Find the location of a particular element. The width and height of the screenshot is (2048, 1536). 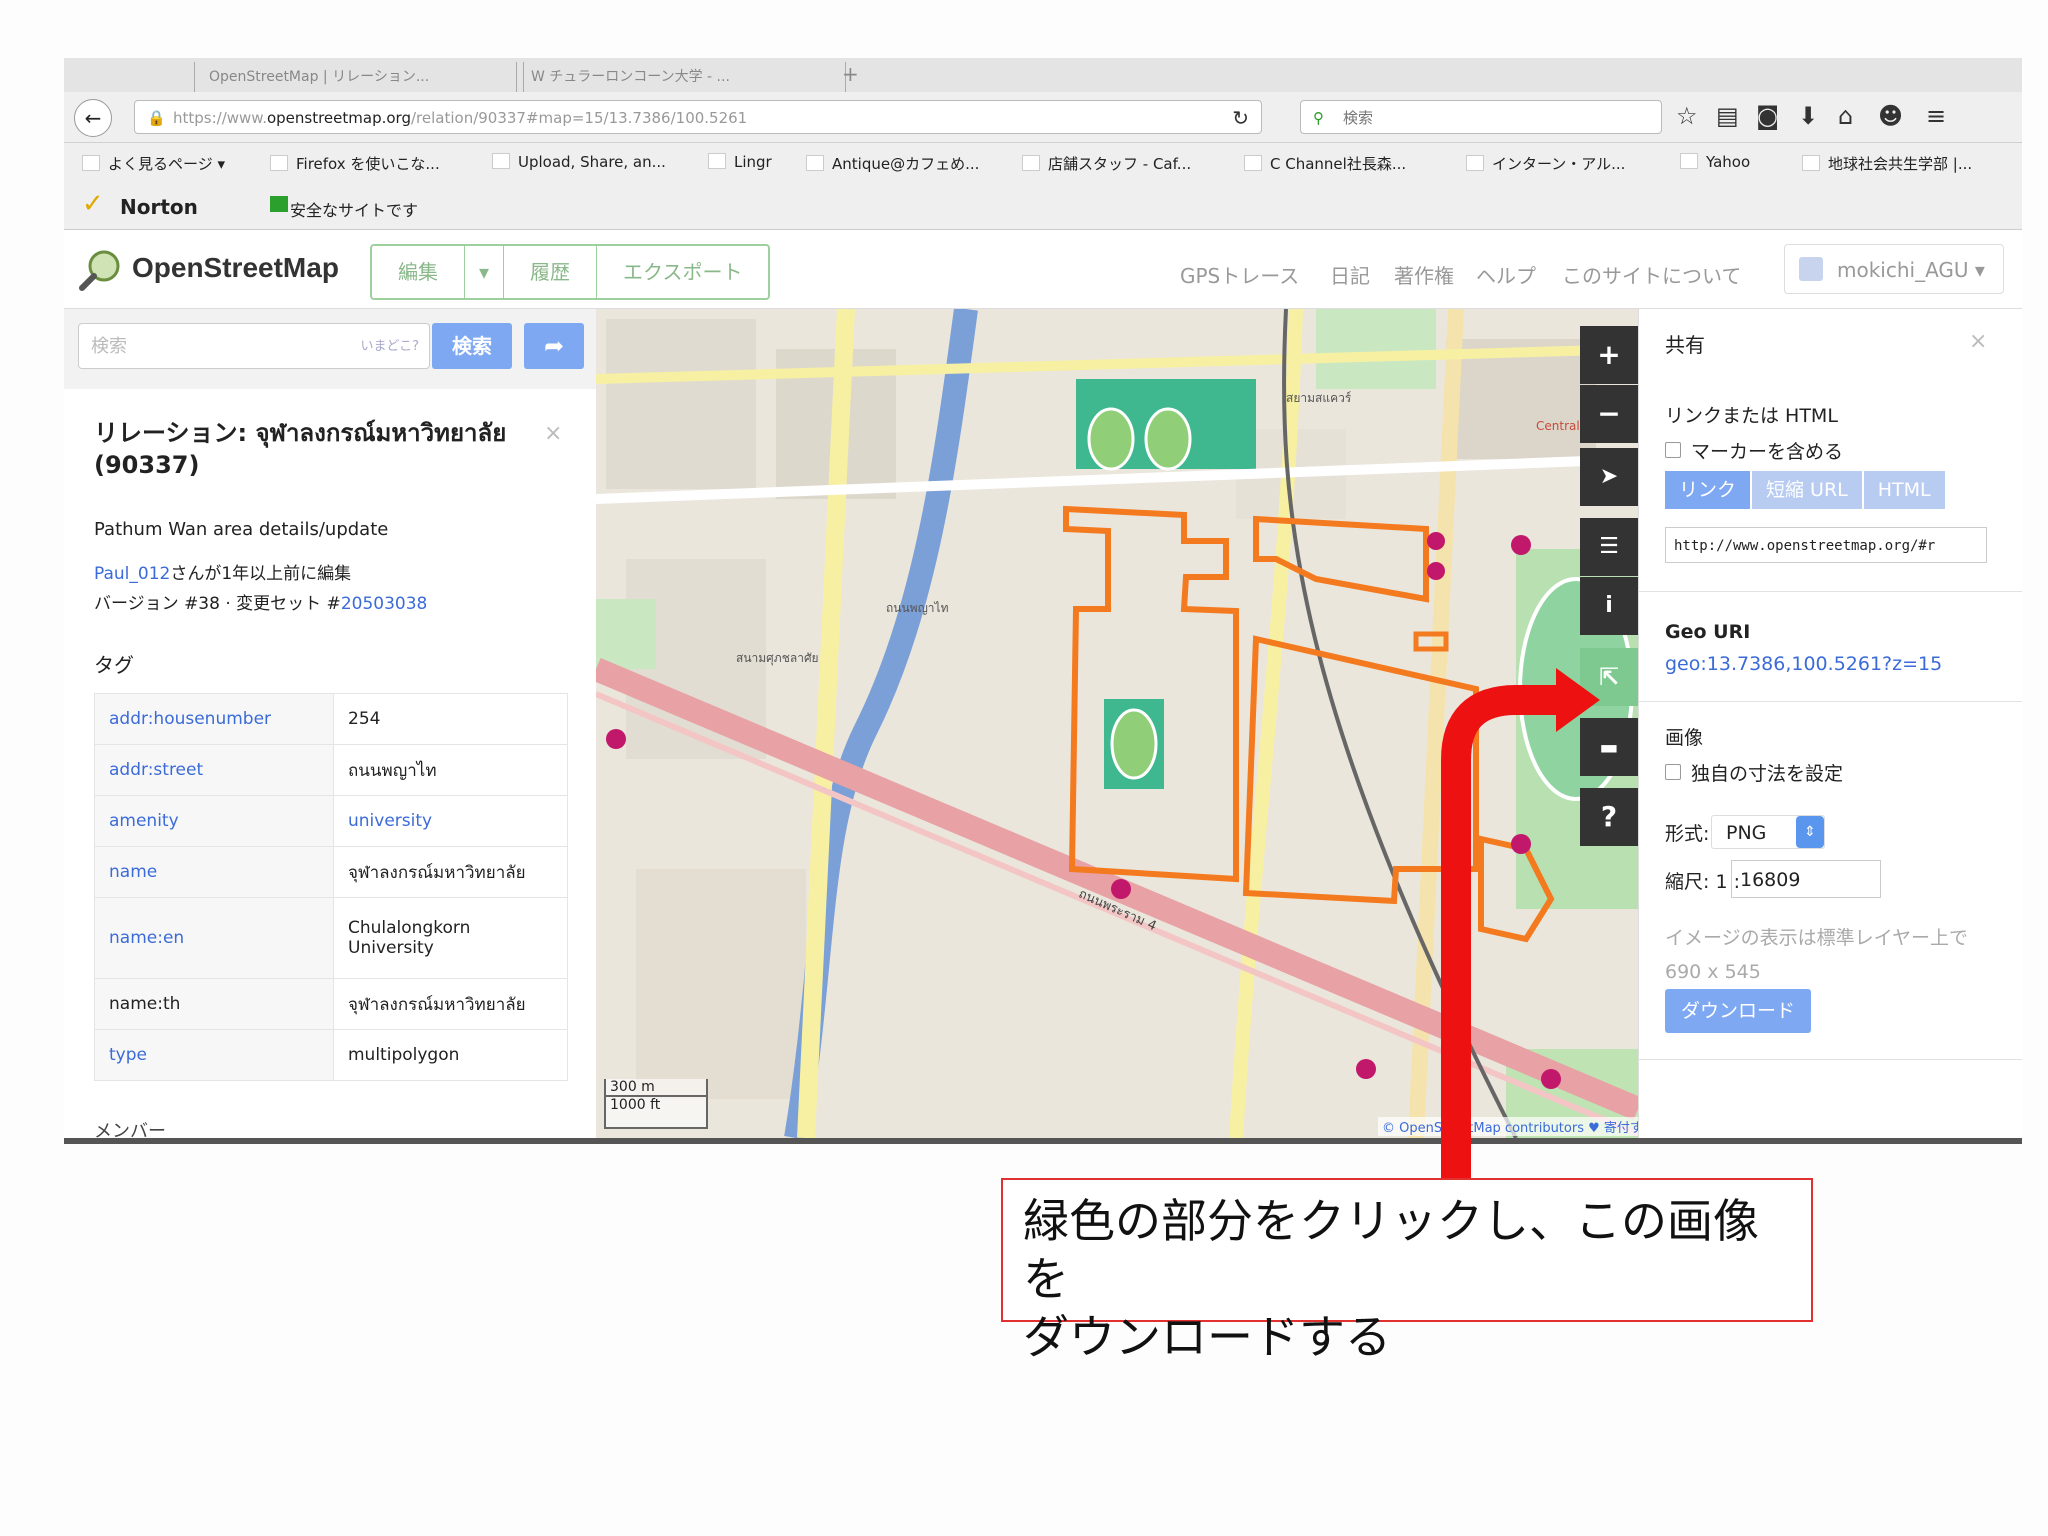

instruction-callout: 緑色の部分をクリックし、この画像を ダウンロードする is located at coordinates (1407, 1271).